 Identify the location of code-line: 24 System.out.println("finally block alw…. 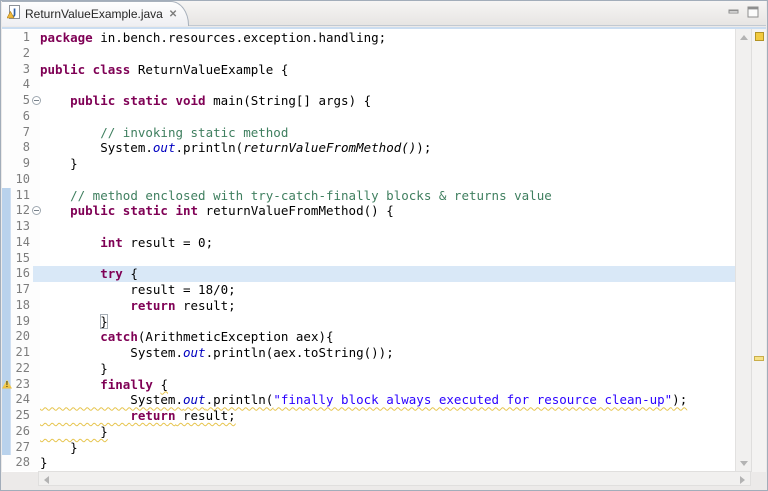
(368, 400).